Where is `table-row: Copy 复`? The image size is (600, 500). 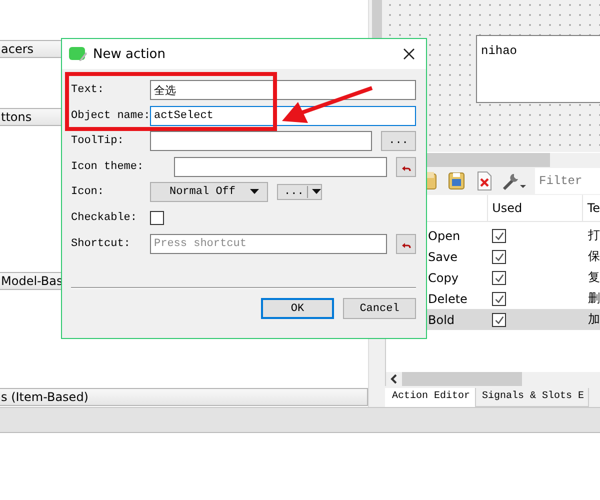 table-row: Copy 复 is located at coordinates (493, 277).